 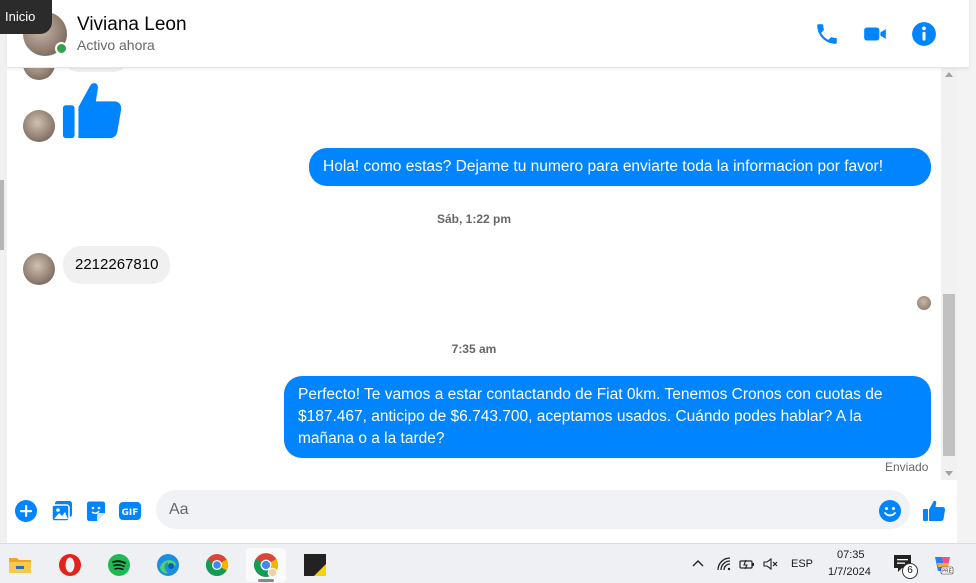 What do you see at coordinates (474, 349) in the screenshot?
I see `timestamp-divider: 7:35 am` at bounding box center [474, 349].